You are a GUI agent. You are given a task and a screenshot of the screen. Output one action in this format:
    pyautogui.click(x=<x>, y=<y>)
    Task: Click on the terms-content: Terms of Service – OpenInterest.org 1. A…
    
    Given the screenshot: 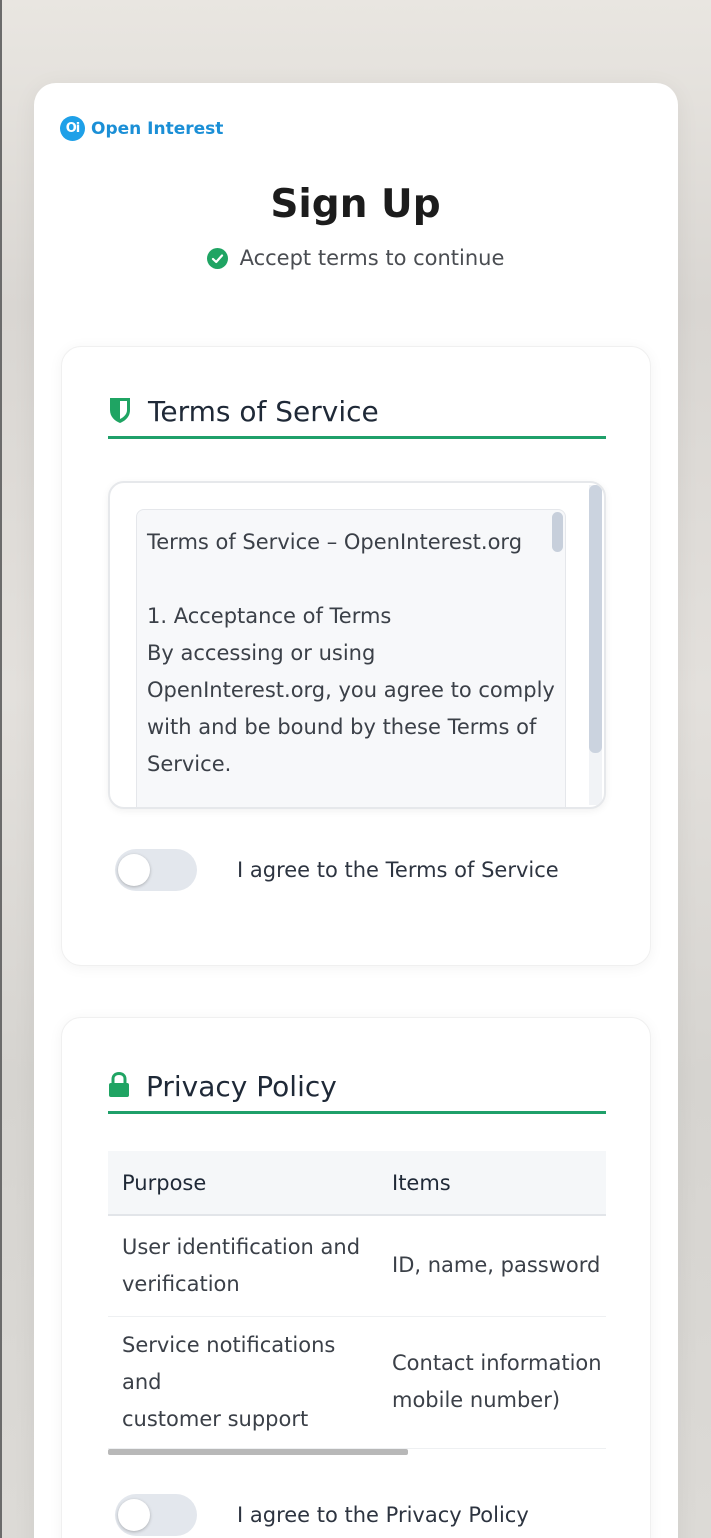 What is the action you would take?
    pyautogui.click(x=351, y=658)
    